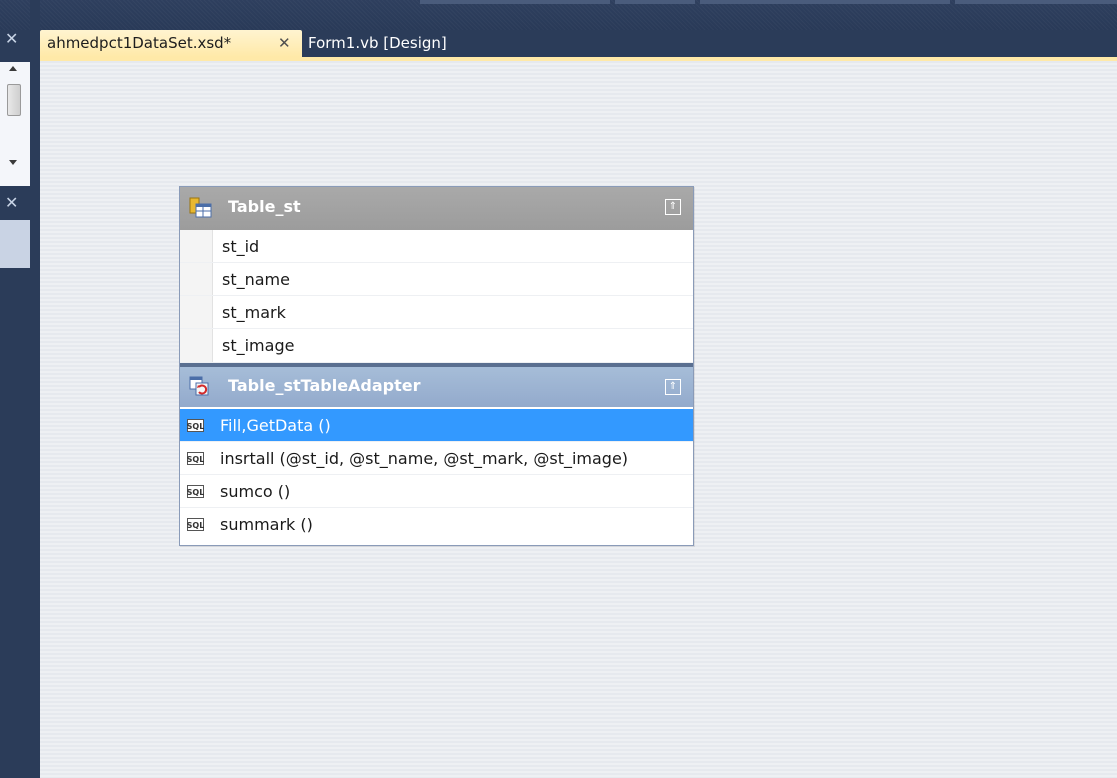 Image resolution: width=1117 pixels, height=778 pixels. What do you see at coordinates (254, 312) in the screenshot?
I see `column-name: st_mark` at bounding box center [254, 312].